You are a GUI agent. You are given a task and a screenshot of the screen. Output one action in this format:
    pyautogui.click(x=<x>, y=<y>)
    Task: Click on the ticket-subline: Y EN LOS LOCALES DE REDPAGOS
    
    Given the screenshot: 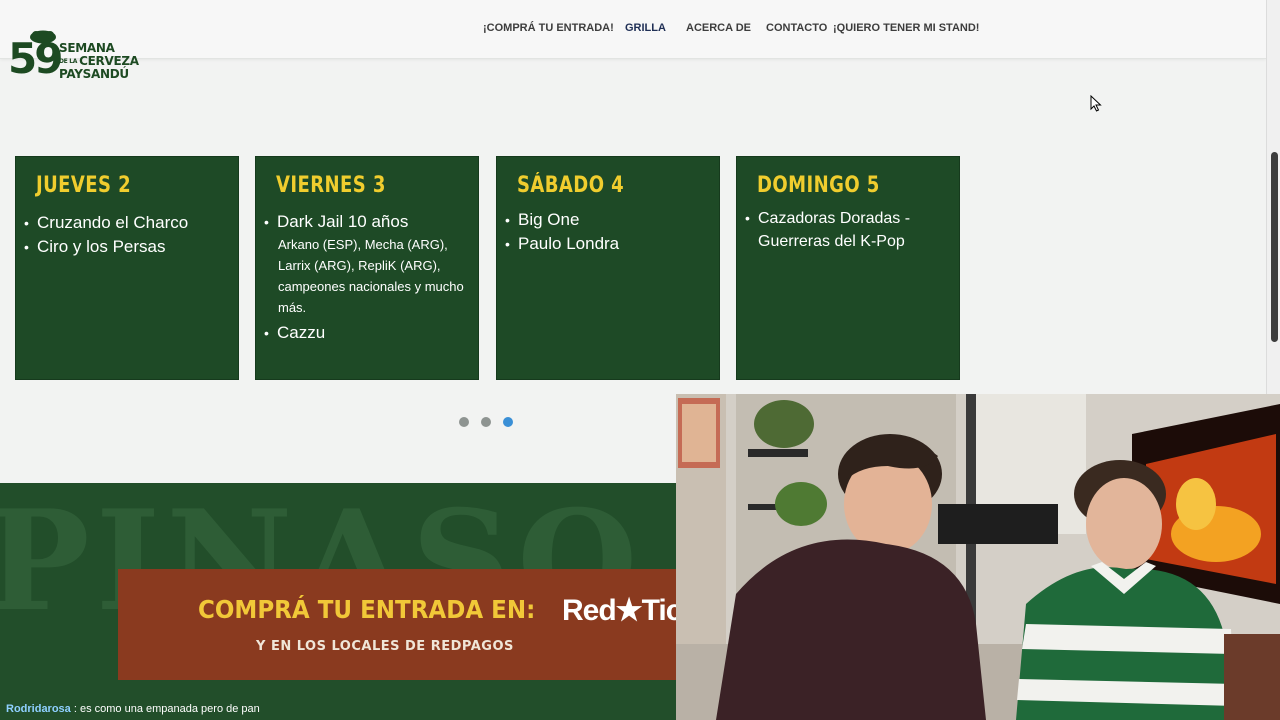 What is the action you would take?
    pyautogui.click(x=385, y=646)
    